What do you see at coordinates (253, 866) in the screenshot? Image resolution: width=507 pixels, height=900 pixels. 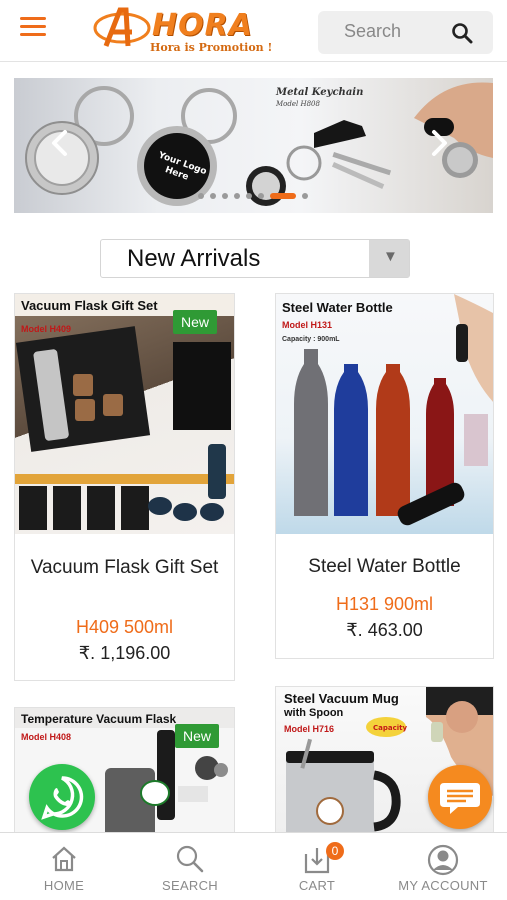 I see `bottom-navigation: HOME SEARCH CART 0 MY ACCOUNT` at bounding box center [253, 866].